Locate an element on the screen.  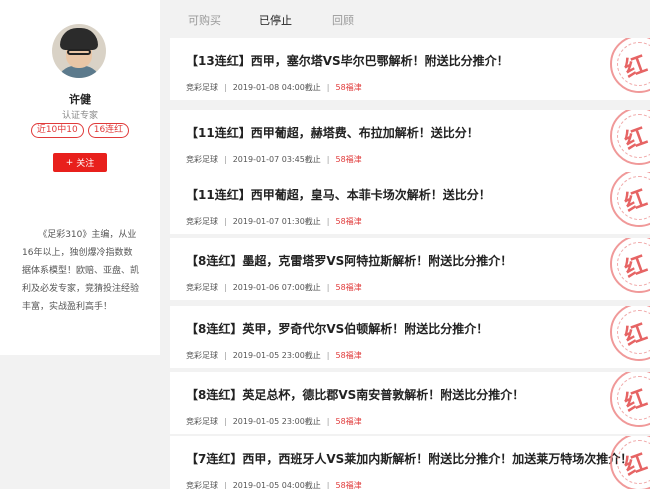
expert-name: 许健 is located at coordinates (80, 99).